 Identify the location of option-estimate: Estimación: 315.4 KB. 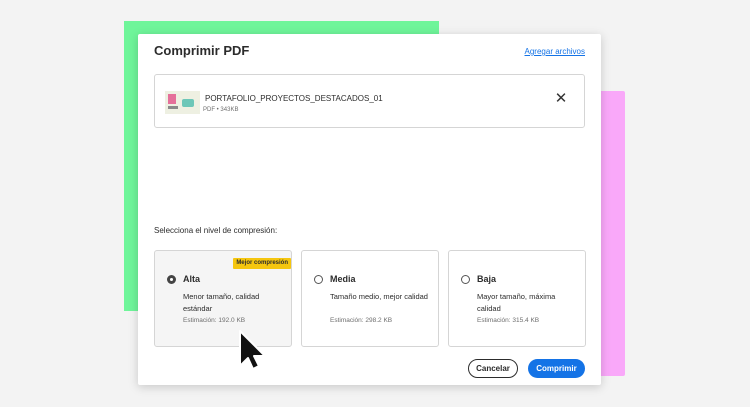
(508, 320).